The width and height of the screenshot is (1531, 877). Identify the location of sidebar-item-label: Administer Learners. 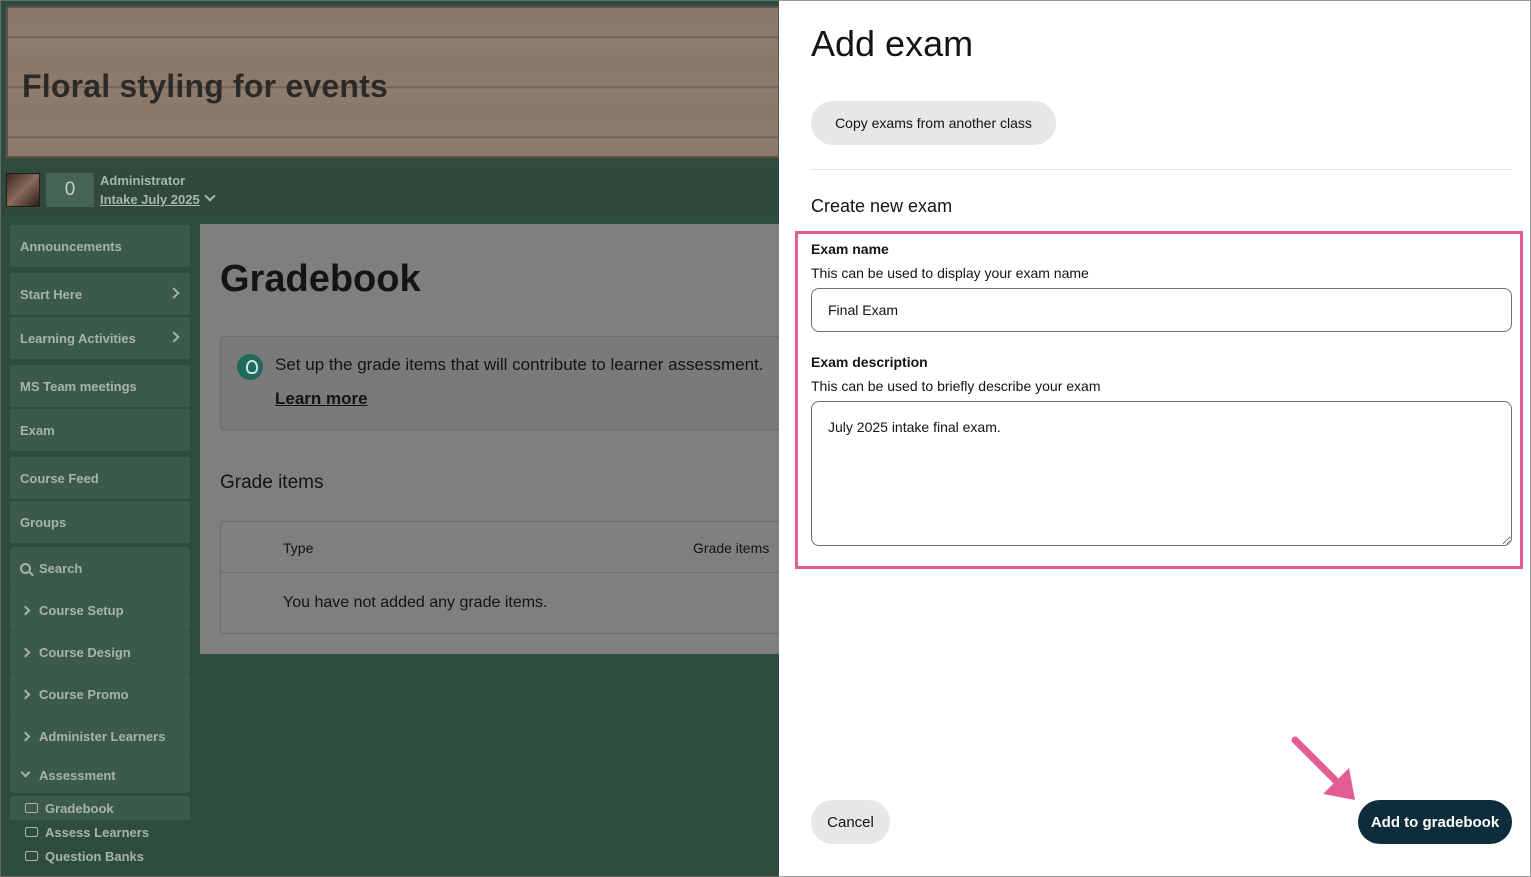
(102, 736).